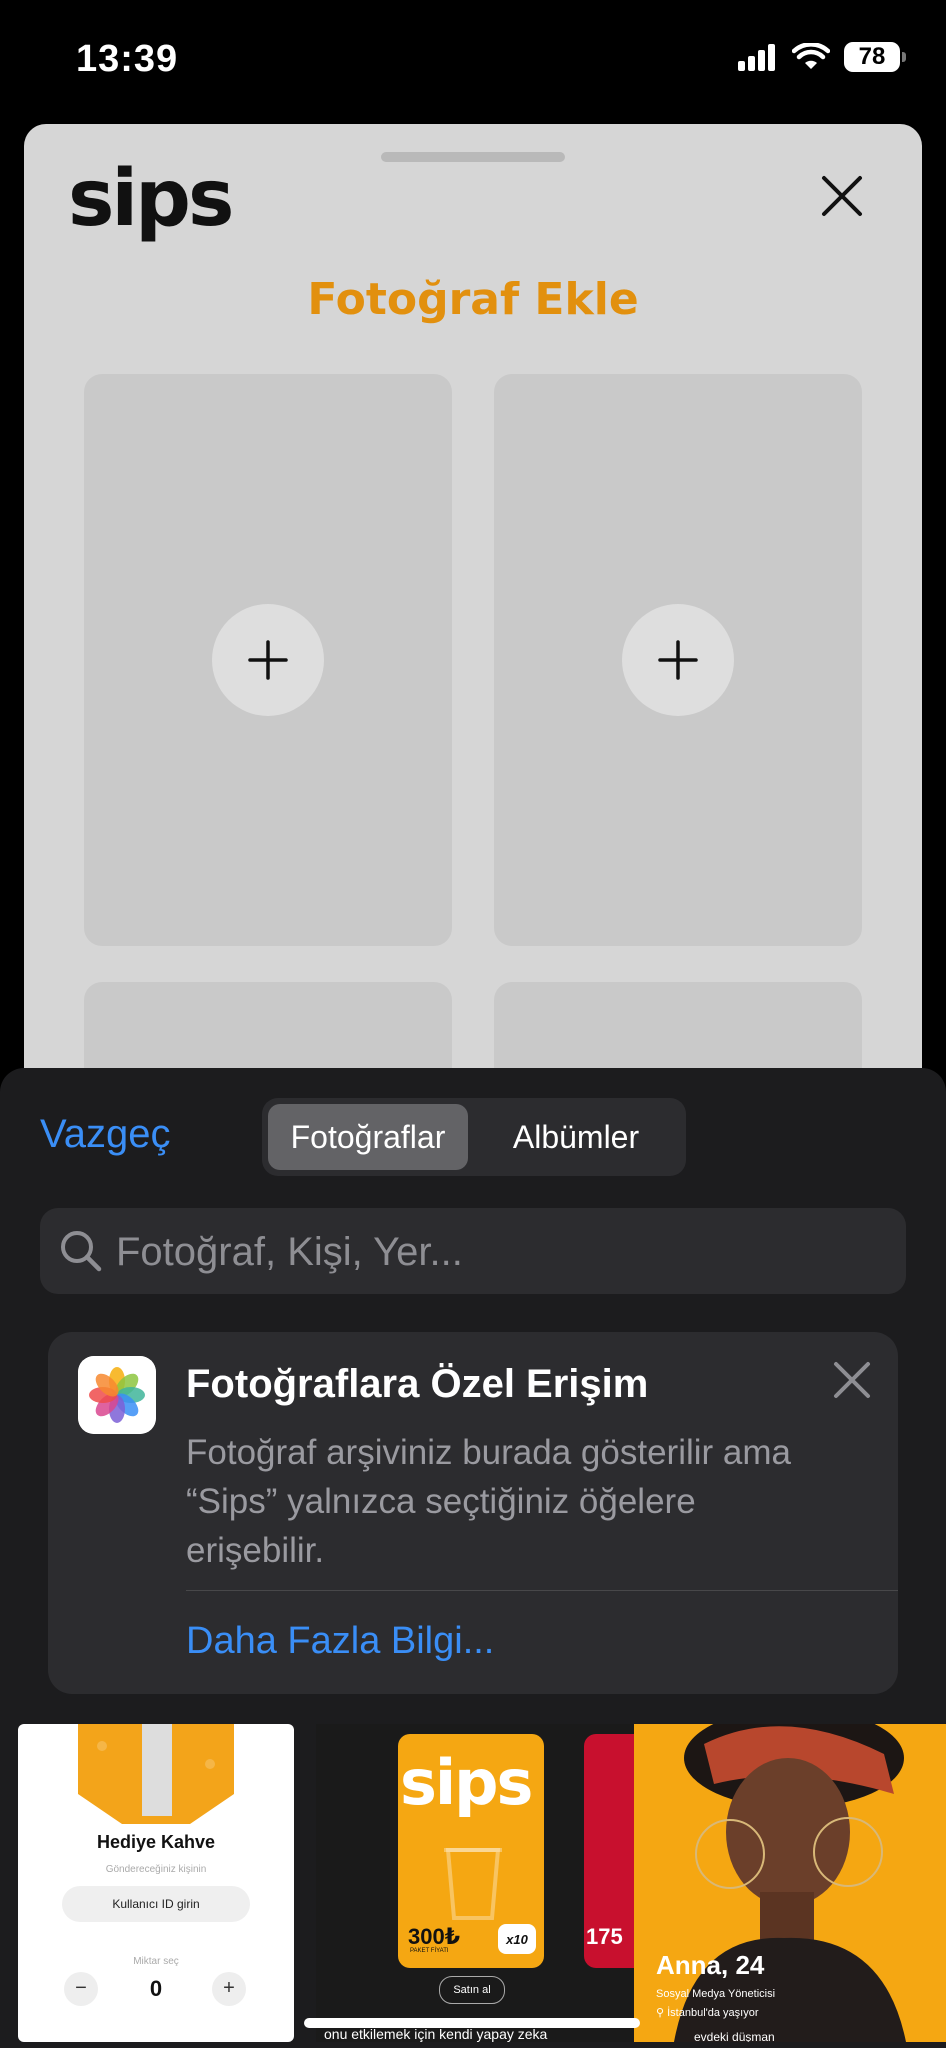 This screenshot has height=2048, width=946. I want to click on buy-button: Satın al, so click(472, 1990).